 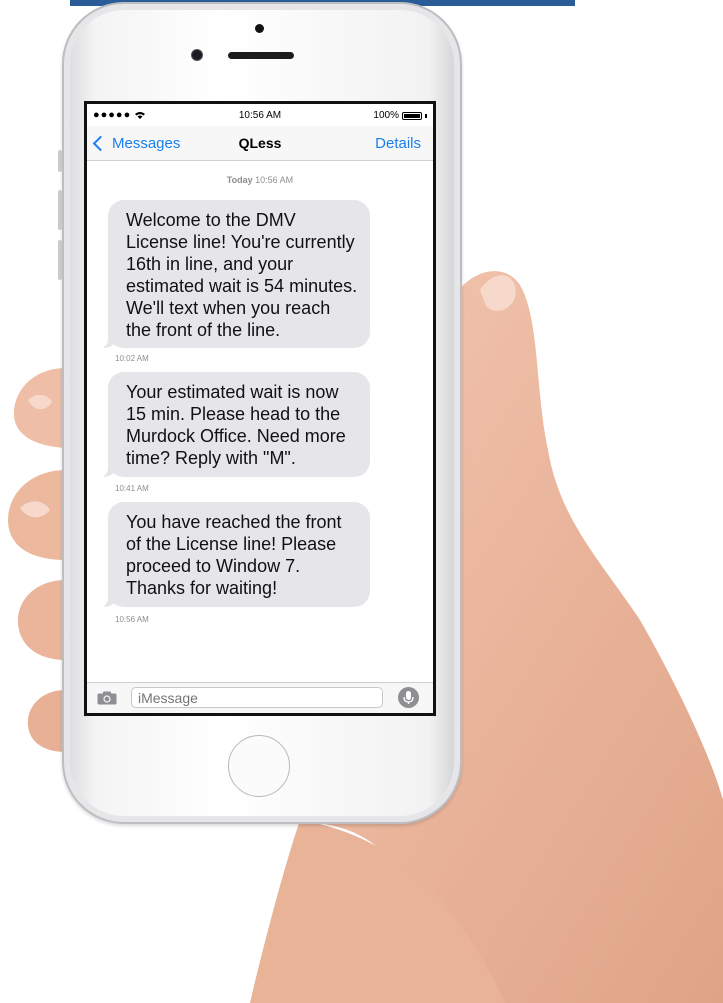 I want to click on battery-icon, so click(x=412, y=115).